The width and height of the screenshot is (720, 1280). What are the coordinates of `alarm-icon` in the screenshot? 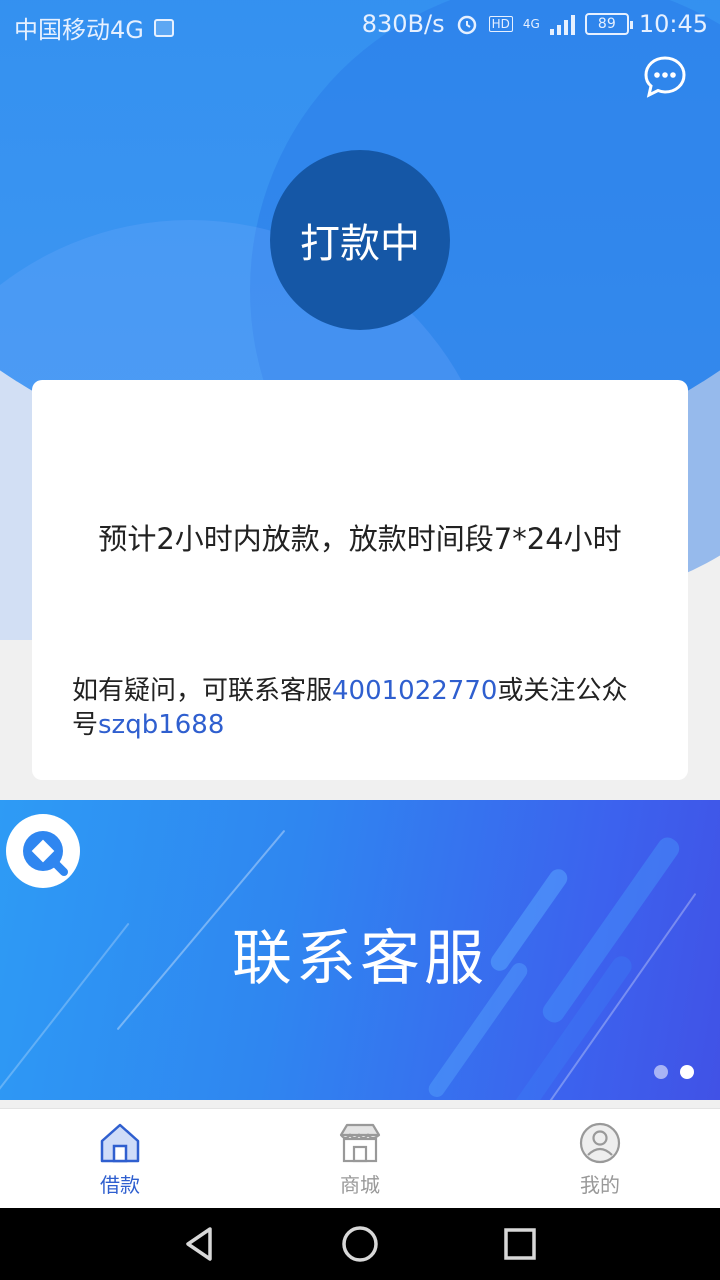 It's located at (466, 25).